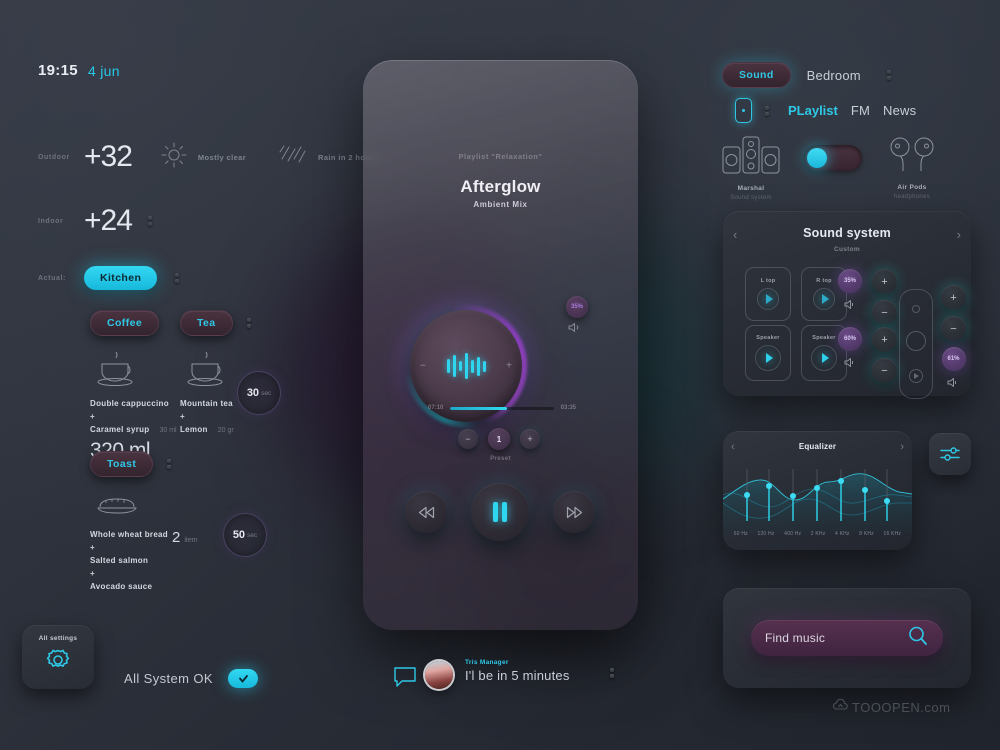 Image resolution: width=1000 pixels, height=750 pixels. Describe the element at coordinates (439, 675) in the screenshot. I see `avatar` at that location.